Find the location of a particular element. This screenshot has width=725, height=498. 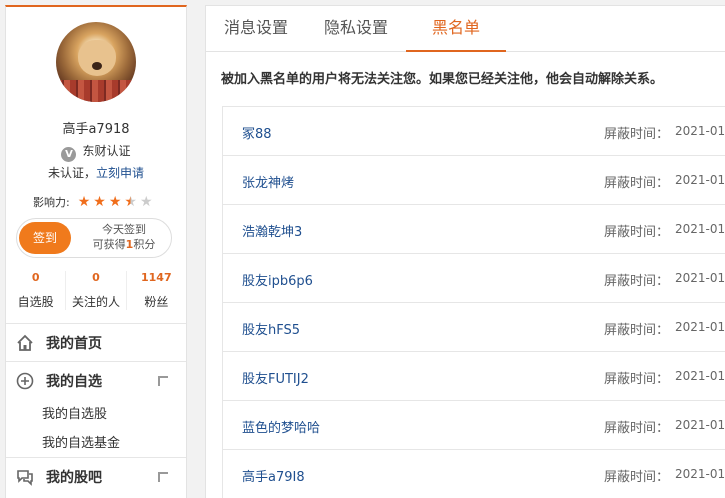

uncertified-status: 未认证，立刻申请 is located at coordinates (96, 172).